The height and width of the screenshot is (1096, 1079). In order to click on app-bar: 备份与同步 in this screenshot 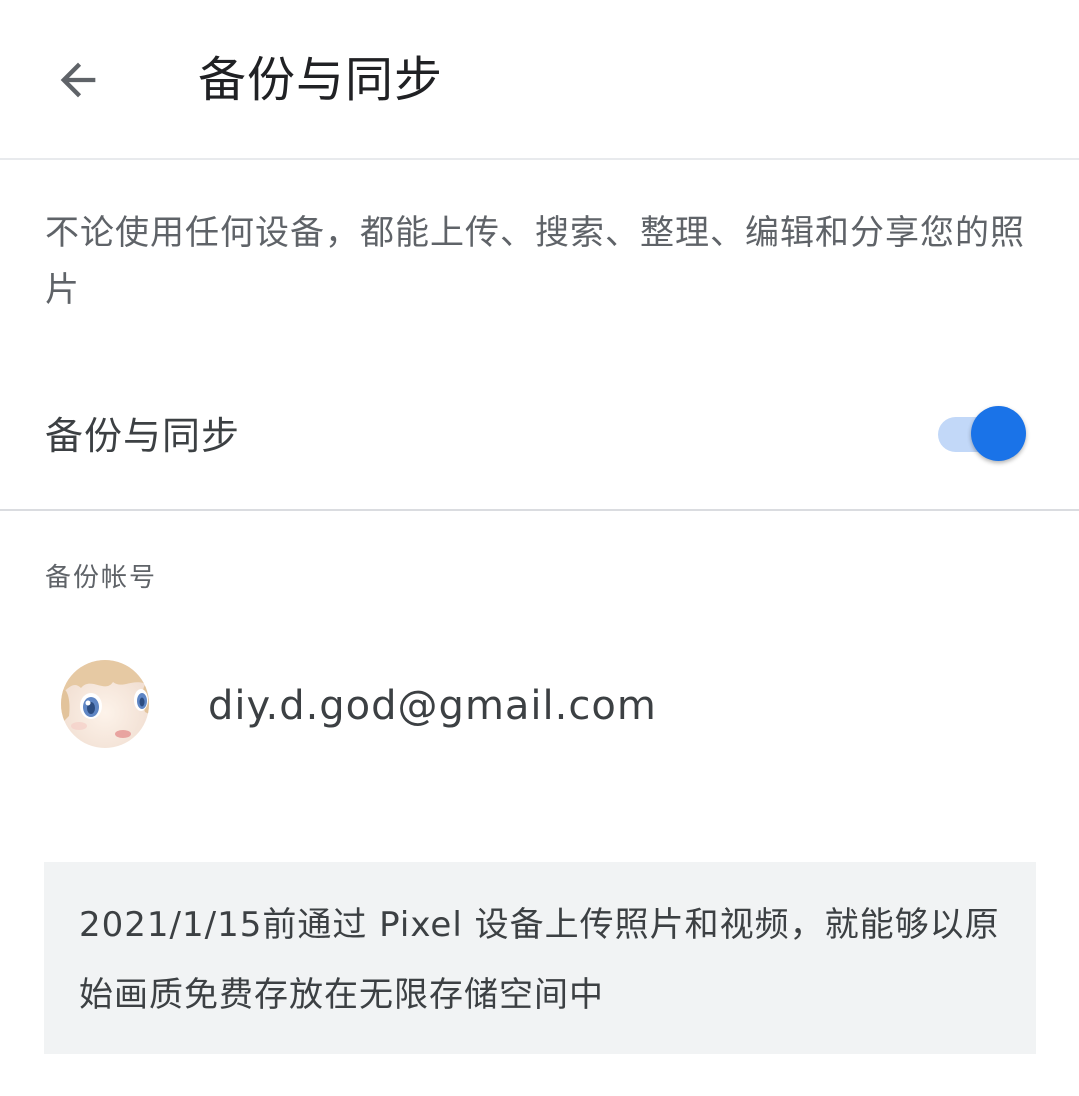, I will do `click(539, 80)`.